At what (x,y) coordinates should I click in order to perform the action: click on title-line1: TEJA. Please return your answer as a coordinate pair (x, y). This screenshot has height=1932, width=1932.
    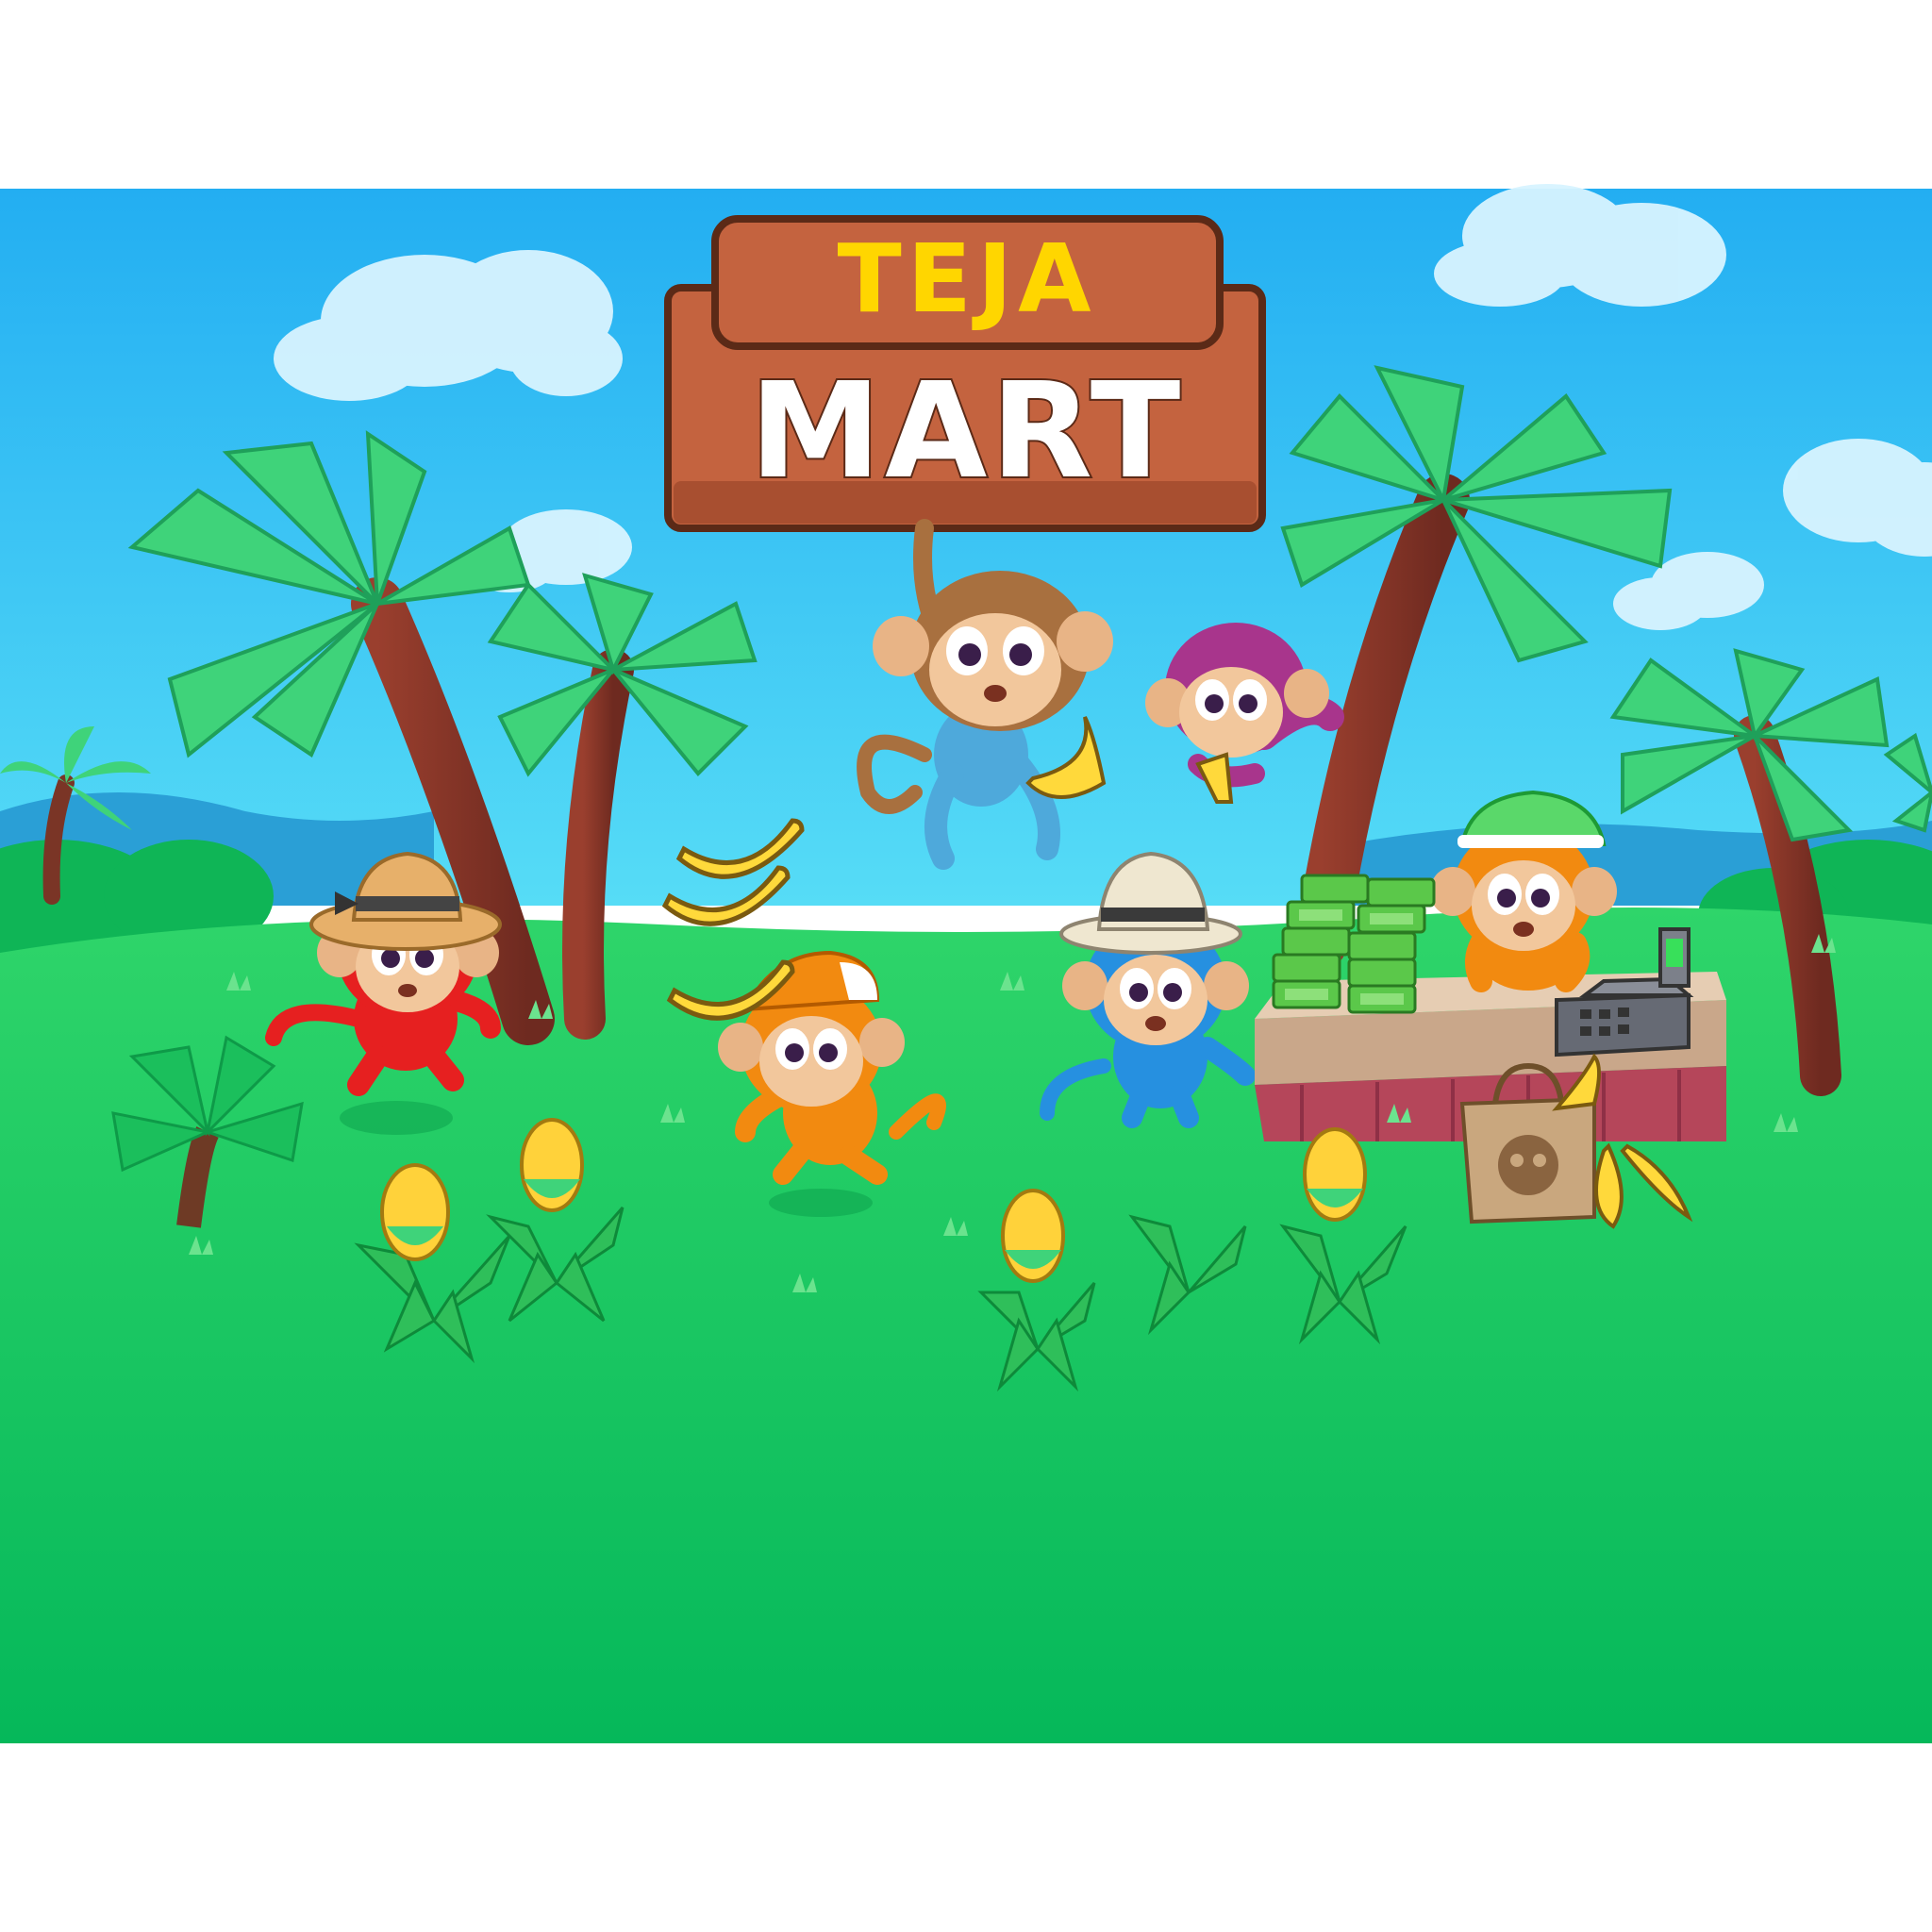
    Looking at the image, I should click on (967, 279).